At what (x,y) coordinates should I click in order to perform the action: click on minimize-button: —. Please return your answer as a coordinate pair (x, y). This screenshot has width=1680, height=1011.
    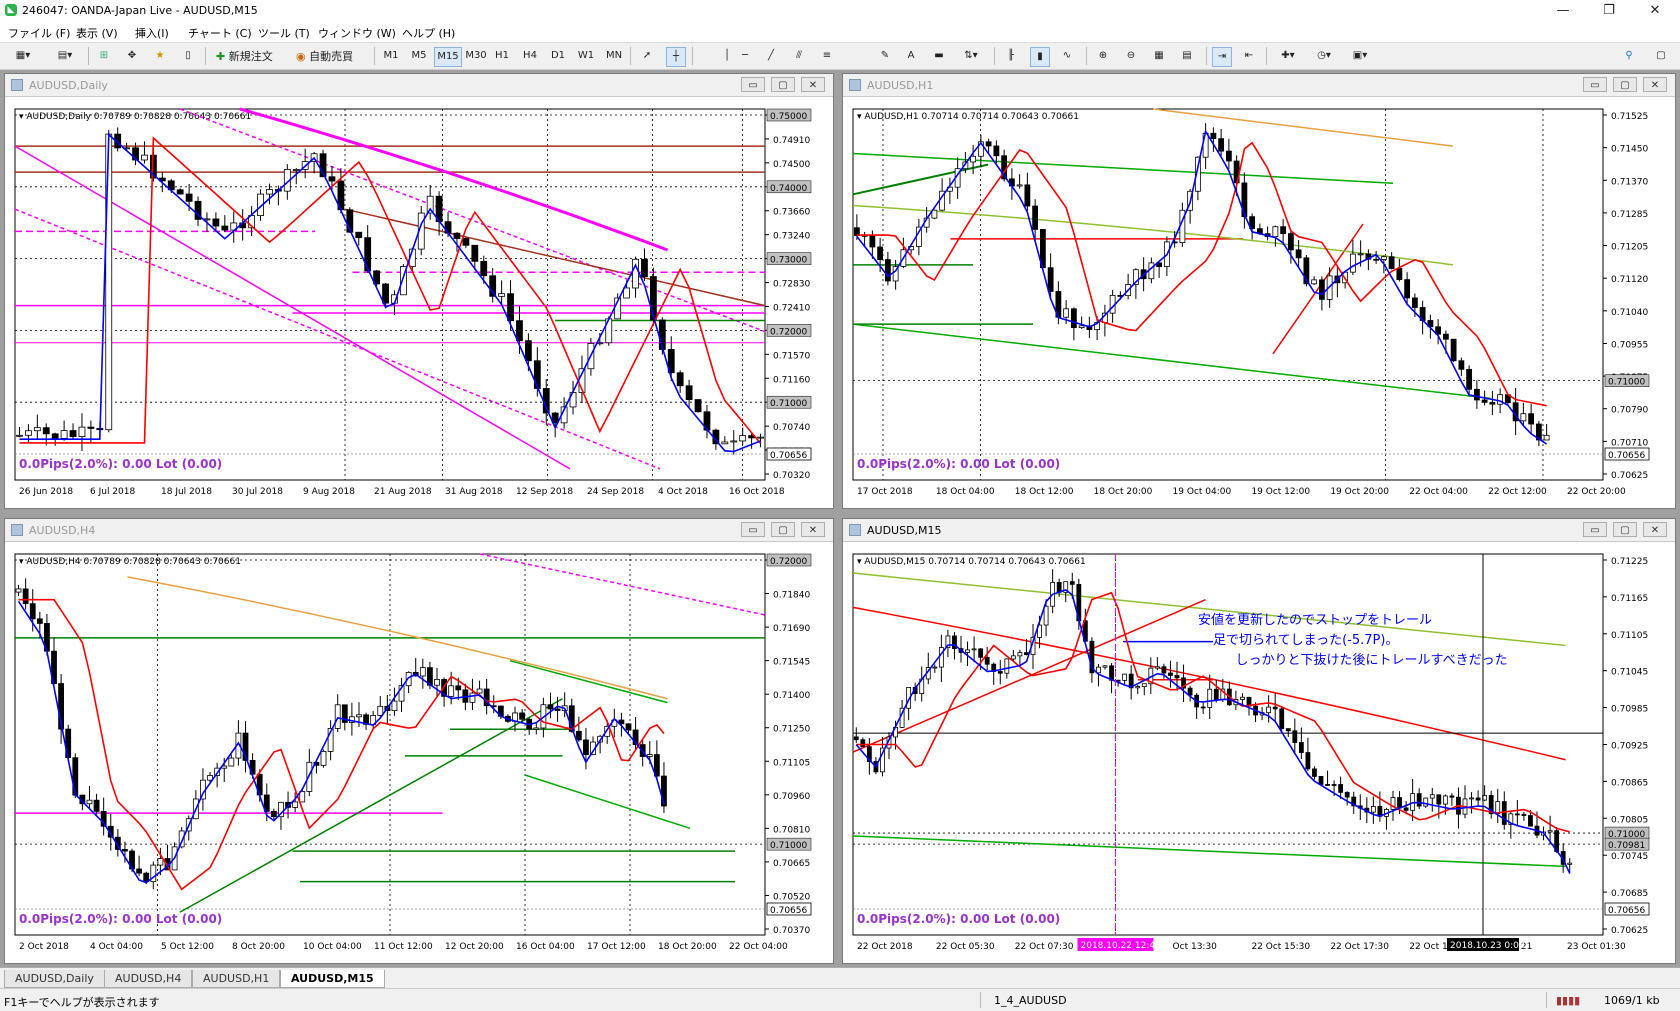
    Looking at the image, I should click on (1563, 11).